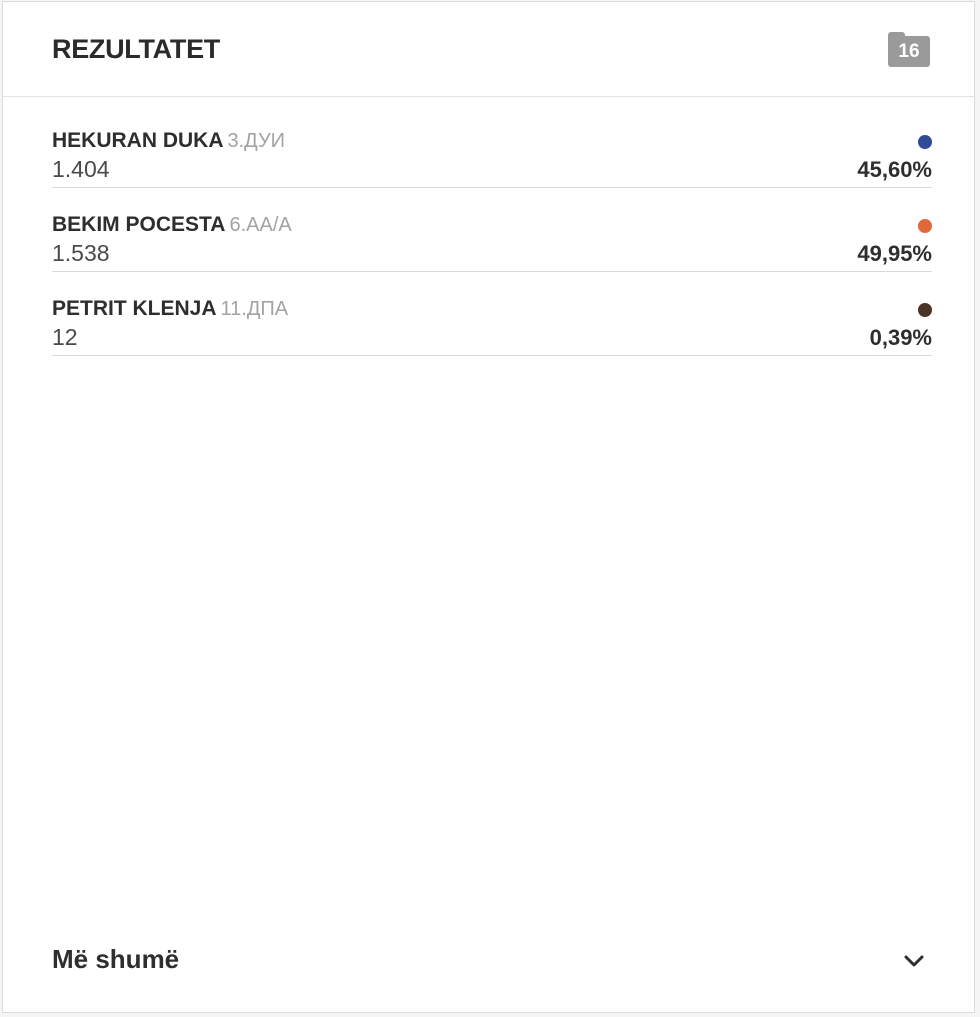 The image size is (980, 1017). Describe the element at coordinates (492, 325) in the screenshot. I see `result-row: PETRIT KLENJA 11.ДПА 12 0,39%` at that location.